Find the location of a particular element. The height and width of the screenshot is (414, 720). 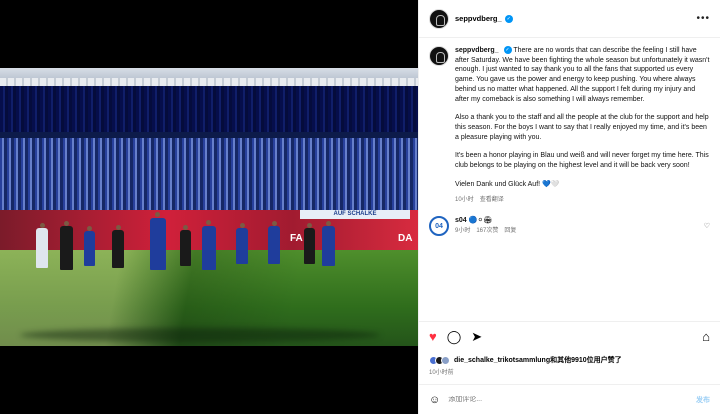

caption-paragraph-4: Vielen Dank und Glück Auf! 💙🤍 is located at coordinates (507, 184).